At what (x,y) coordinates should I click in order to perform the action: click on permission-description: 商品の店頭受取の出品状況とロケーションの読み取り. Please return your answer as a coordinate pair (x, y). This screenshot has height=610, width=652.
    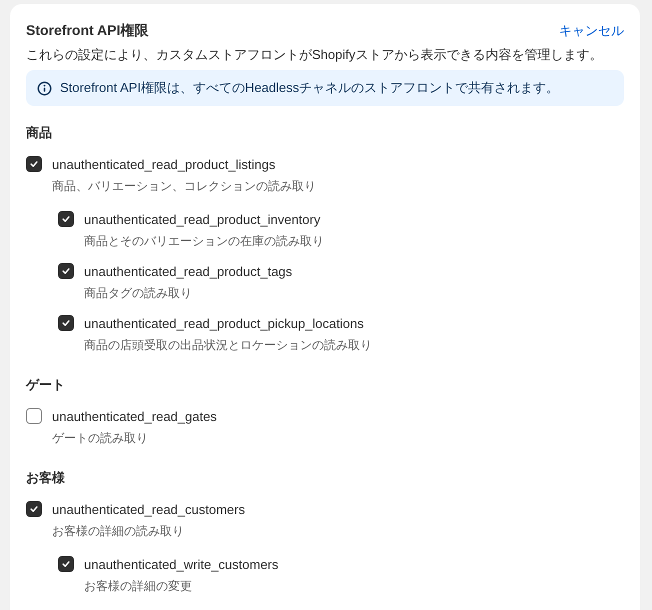
    Looking at the image, I should click on (228, 345).